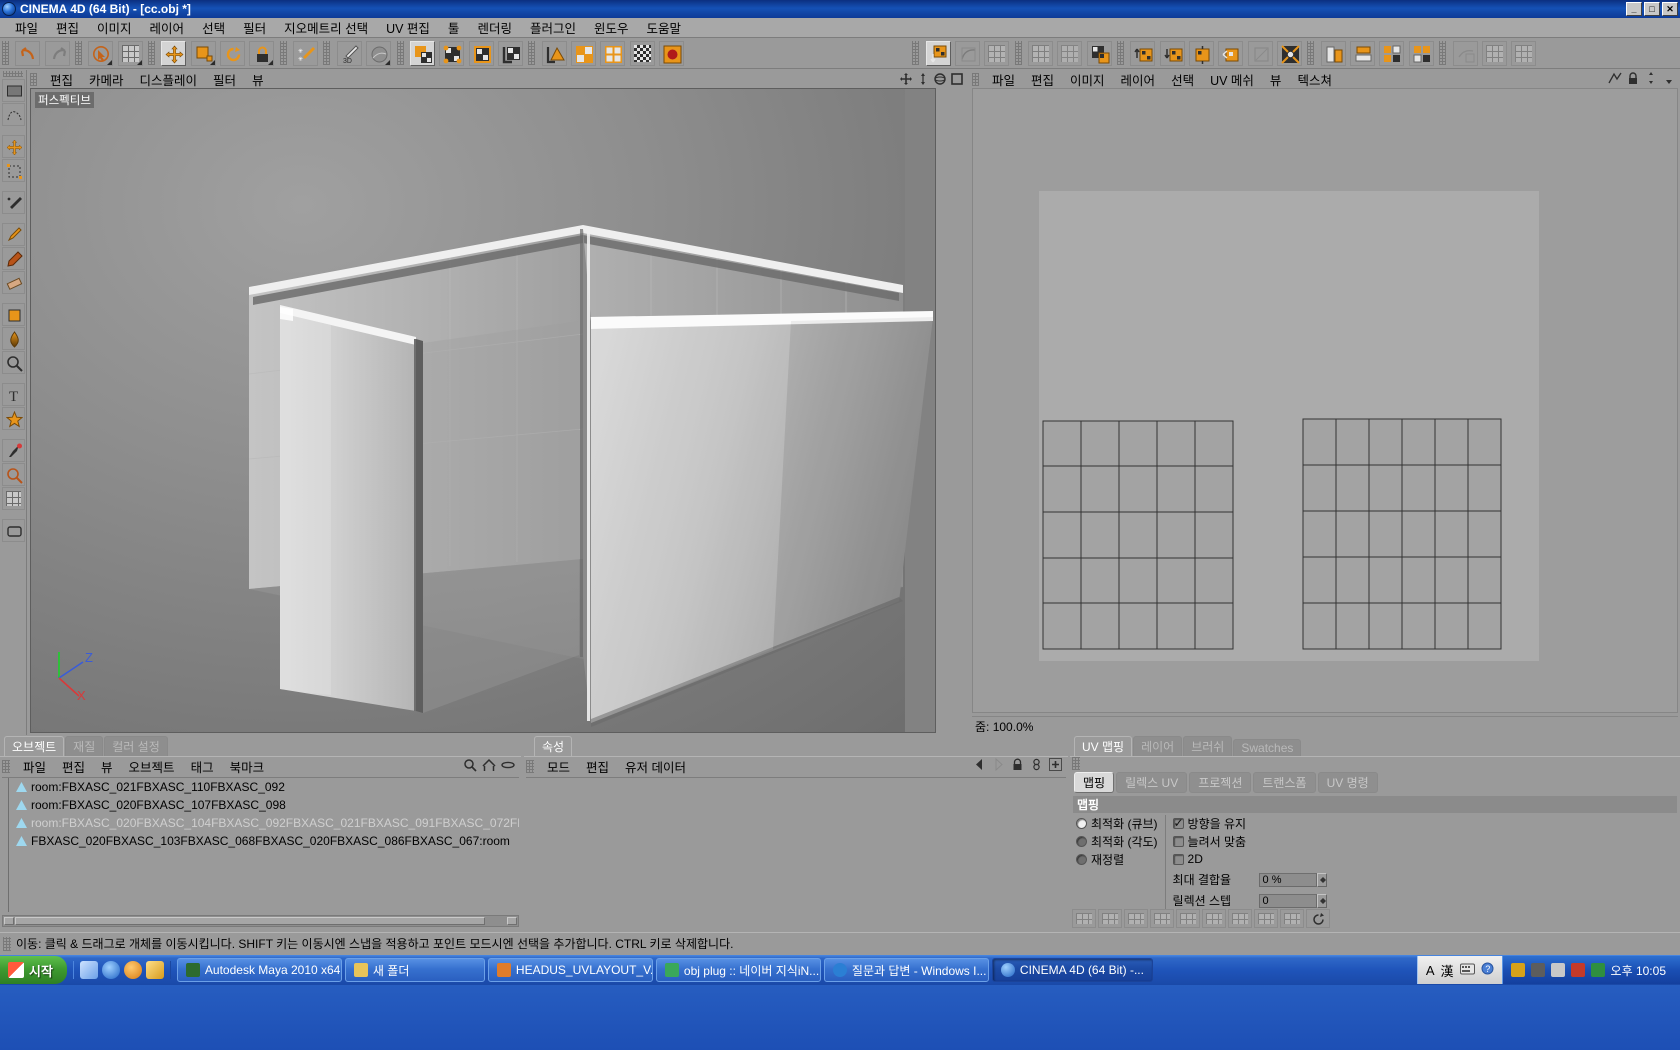  What do you see at coordinates (130, 53) in the screenshot?
I see `select-tool-2-button` at bounding box center [130, 53].